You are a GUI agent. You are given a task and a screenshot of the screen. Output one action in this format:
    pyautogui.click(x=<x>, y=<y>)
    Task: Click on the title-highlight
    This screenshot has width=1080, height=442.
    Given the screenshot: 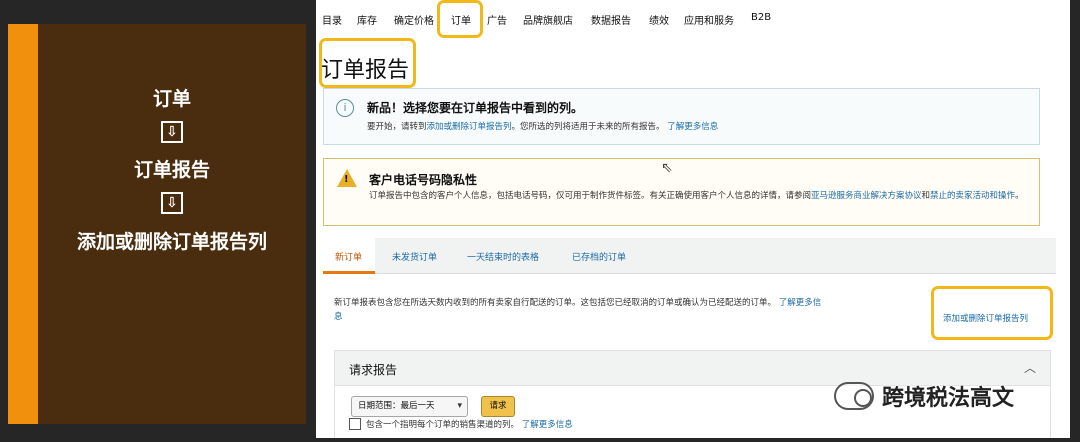 What is the action you would take?
    pyautogui.click(x=367, y=63)
    